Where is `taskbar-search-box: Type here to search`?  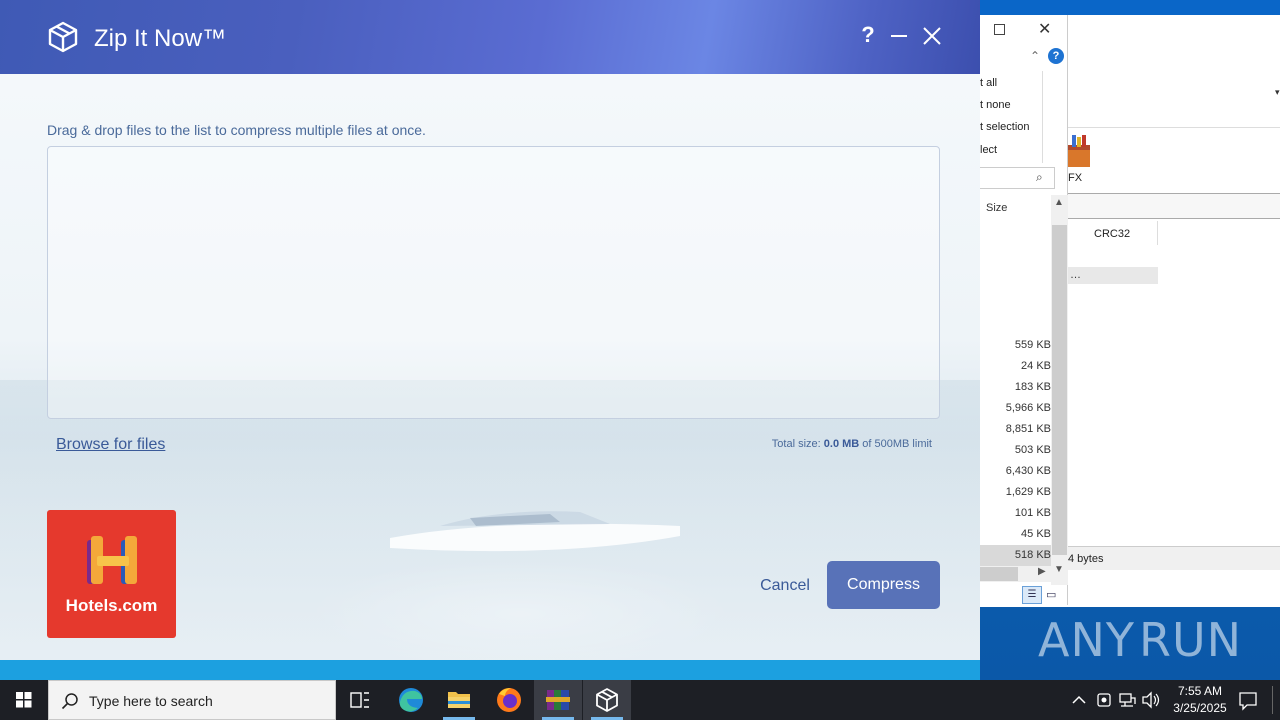
taskbar-search-box: Type here to search is located at coordinates (192, 700).